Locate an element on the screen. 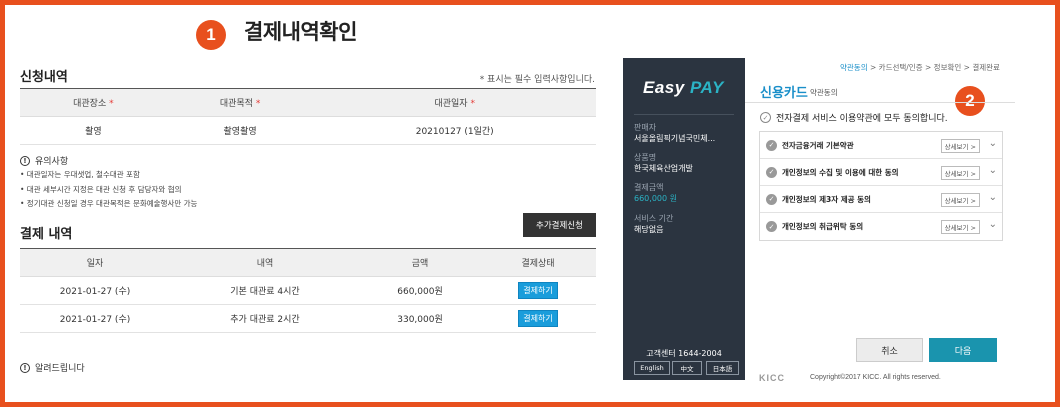 The image size is (1060, 407). lang-chinese-button: 中文 is located at coordinates (687, 368).